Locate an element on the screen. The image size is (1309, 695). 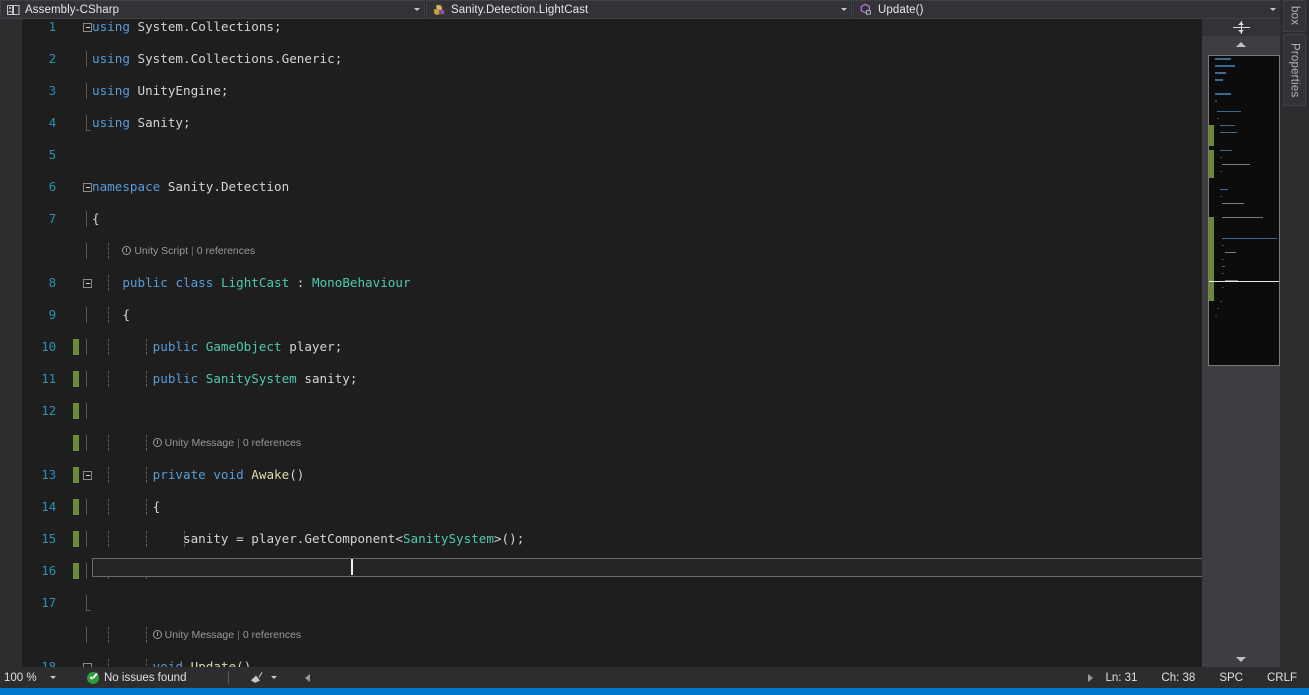
code-line: 10 public GameObject player; is located at coordinates (665, 347).